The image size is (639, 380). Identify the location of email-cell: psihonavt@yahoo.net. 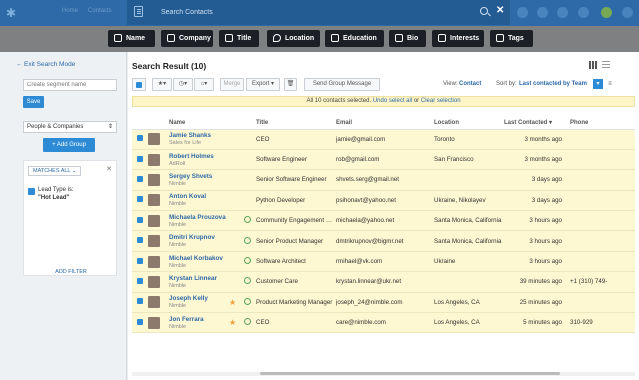
(385, 201).